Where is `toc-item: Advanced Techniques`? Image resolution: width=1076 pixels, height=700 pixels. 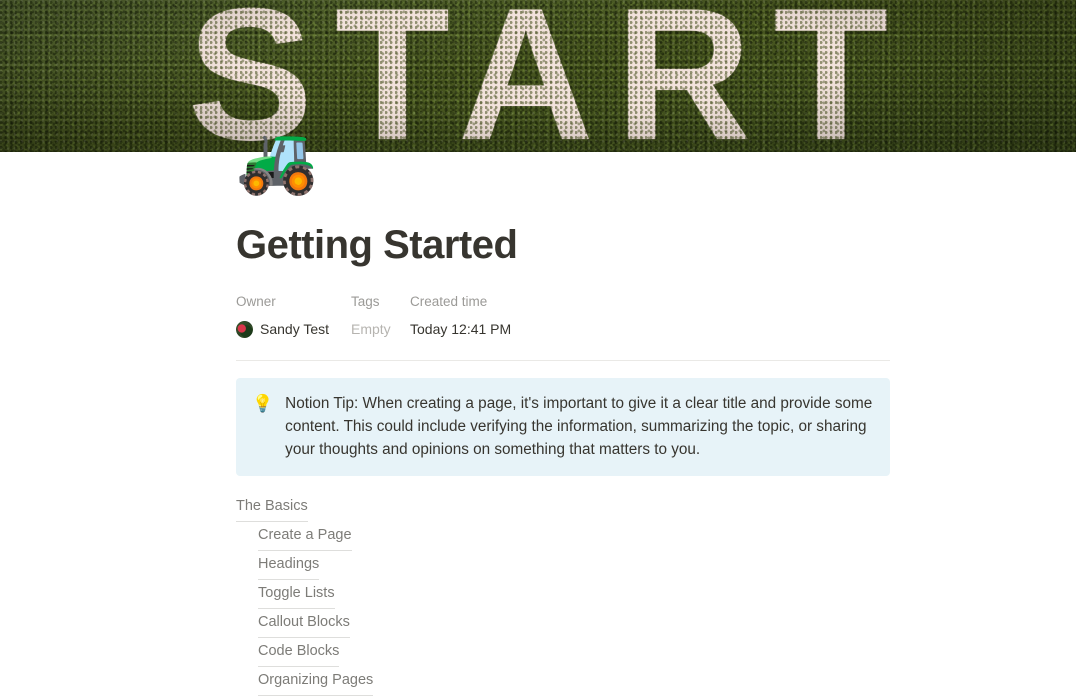
toc-item: Advanced Techniques is located at coordinates (307, 698).